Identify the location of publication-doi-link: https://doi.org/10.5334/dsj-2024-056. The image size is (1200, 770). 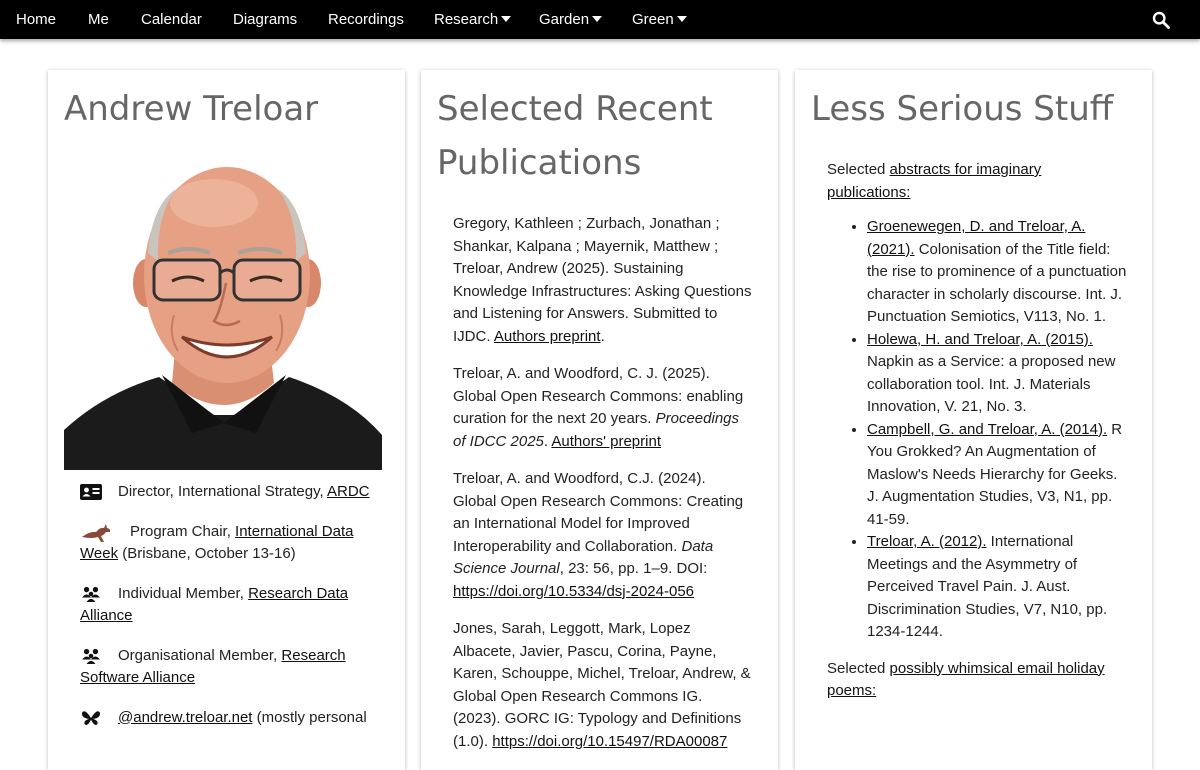
(573, 591).